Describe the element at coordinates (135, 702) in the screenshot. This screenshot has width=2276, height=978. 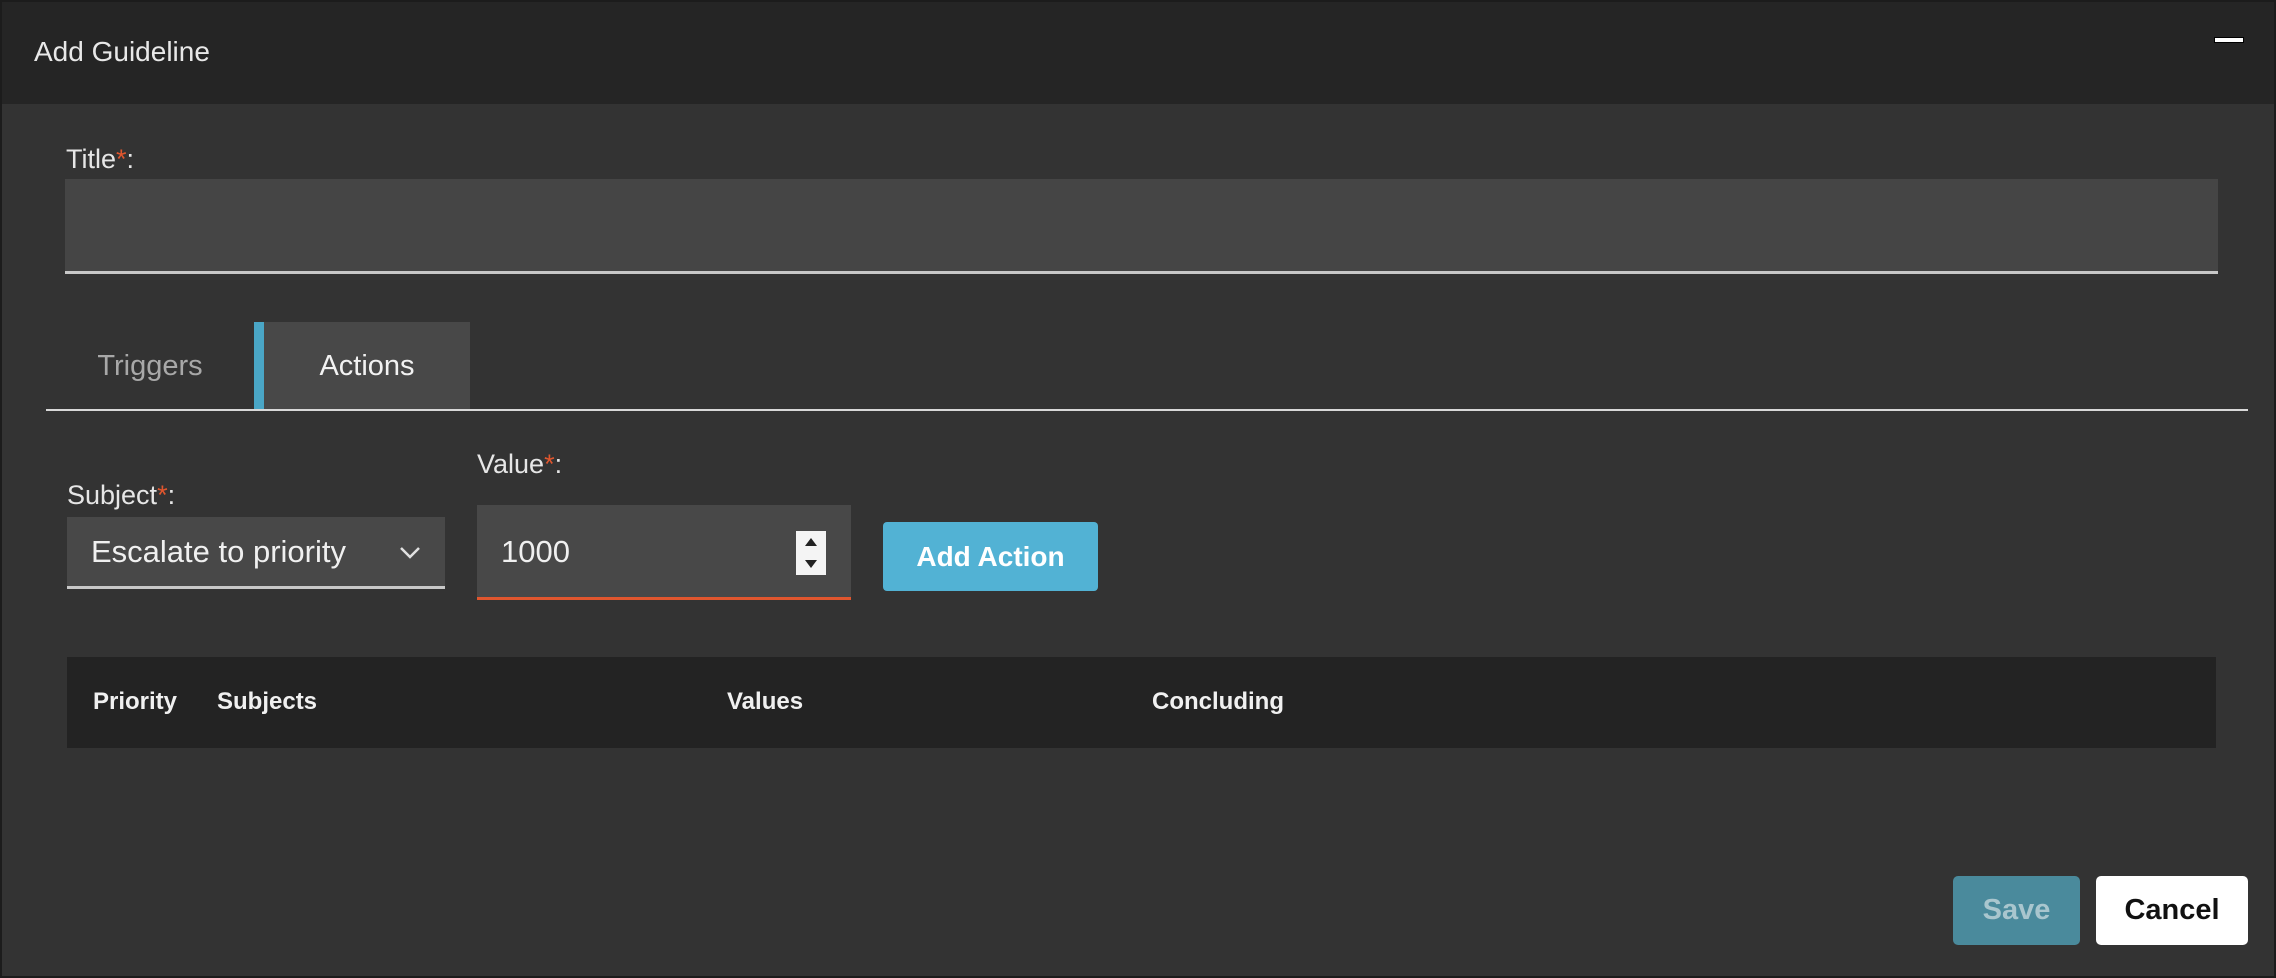
I see `column-header-priority: Priority` at that location.